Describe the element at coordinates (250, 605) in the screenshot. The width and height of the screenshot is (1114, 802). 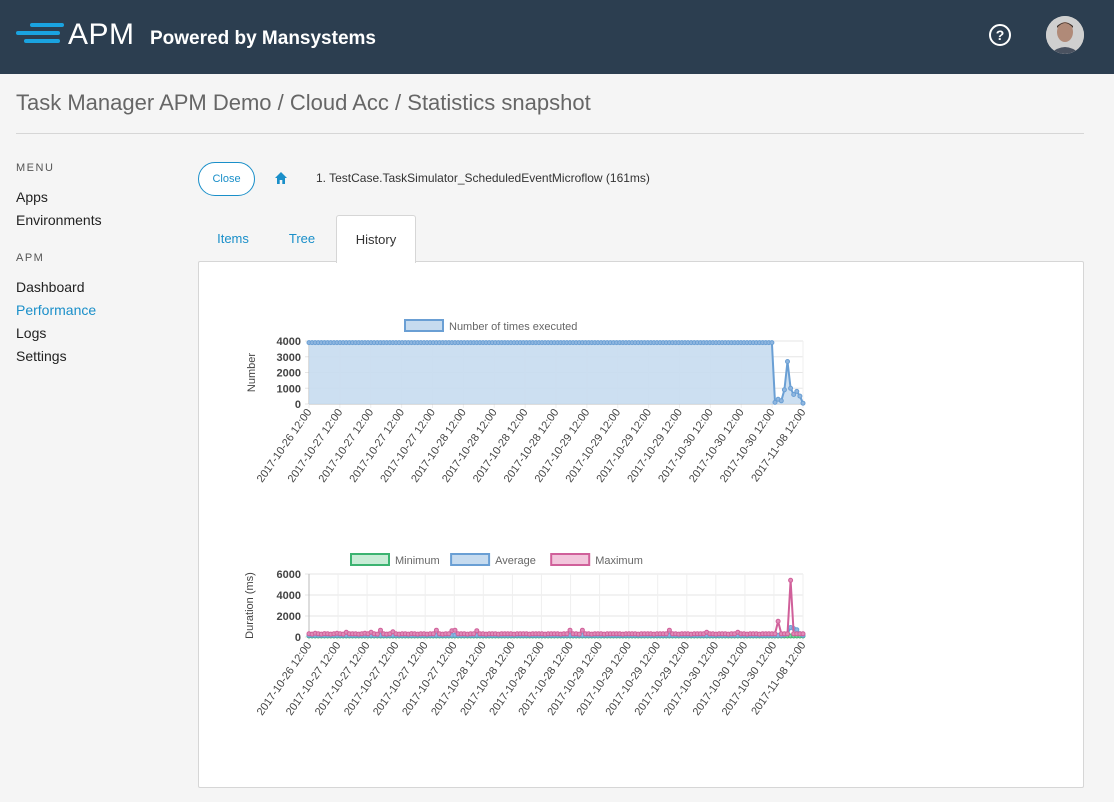
I see `y-axis-label: Duration (ms)` at that location.